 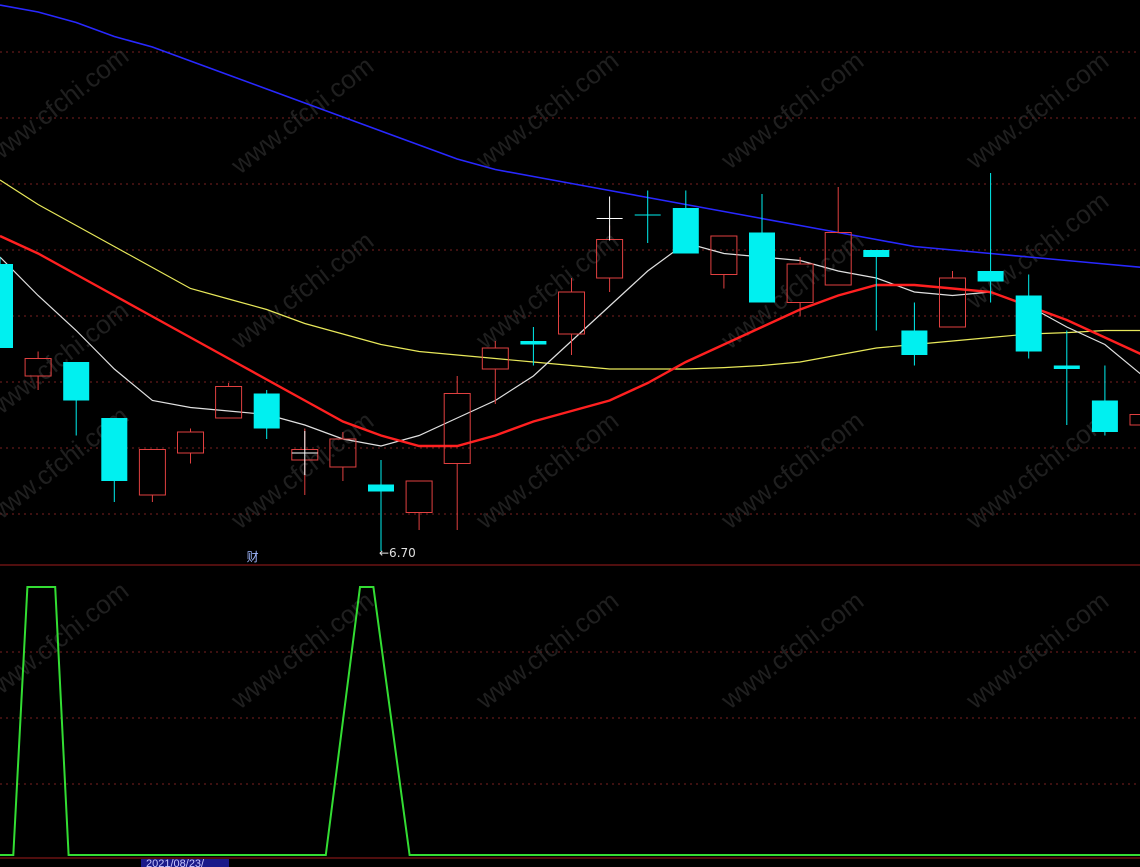 I want to click on date-label: 2021/08/23/, so click(x=185, y=863).